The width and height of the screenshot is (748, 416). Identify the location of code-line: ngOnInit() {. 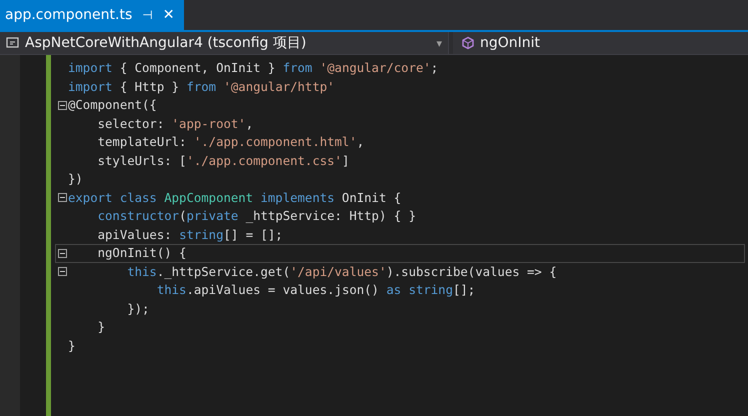
(141, 253).